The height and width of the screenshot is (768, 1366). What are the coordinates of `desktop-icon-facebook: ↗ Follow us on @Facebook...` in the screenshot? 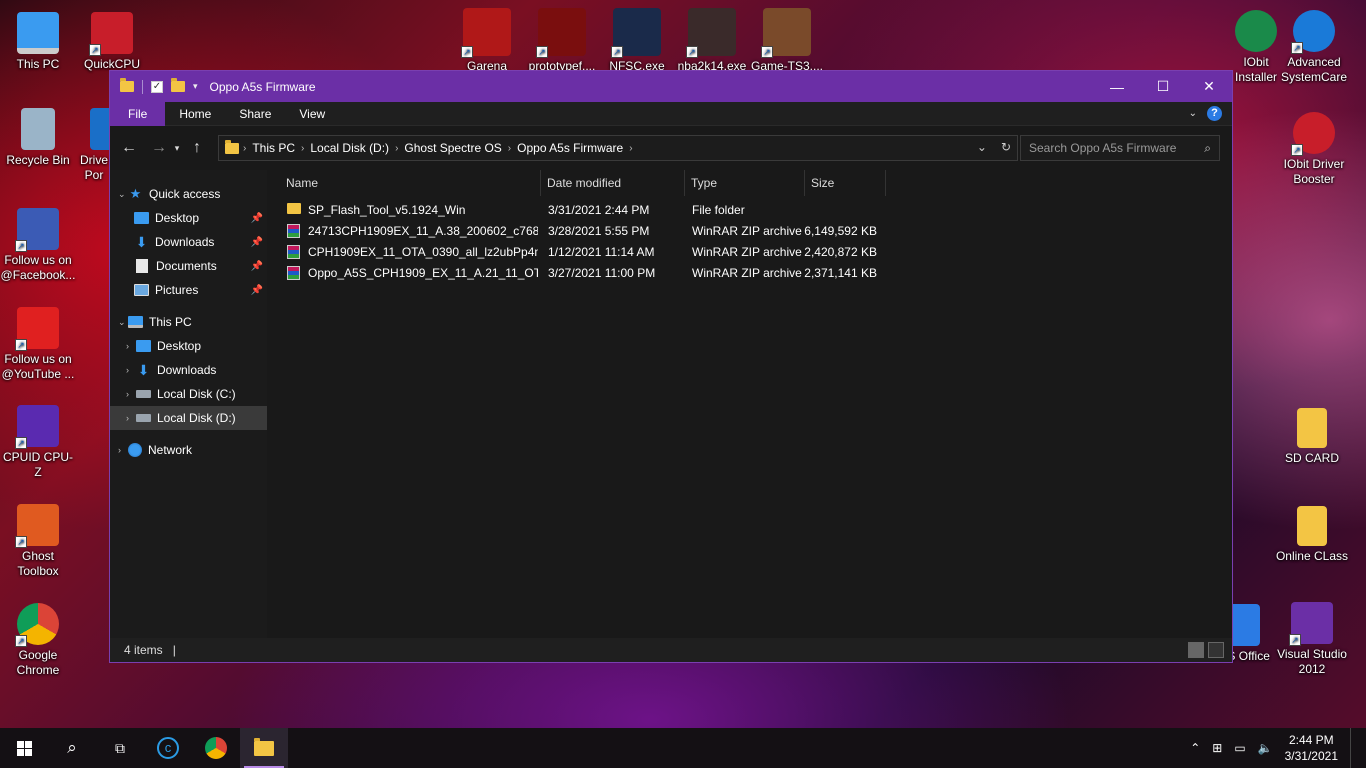 It's located at (38, 245).